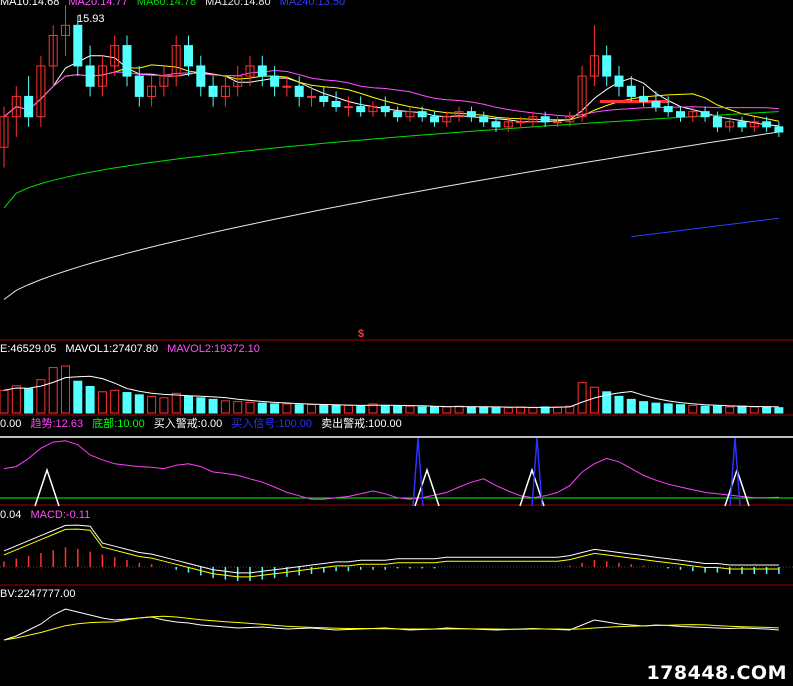 This screenshot has width=793, height=686. Describe the element at coordinates (11, 424) in the screenshot. I see `legend-ind-0: 0.00` at that location.